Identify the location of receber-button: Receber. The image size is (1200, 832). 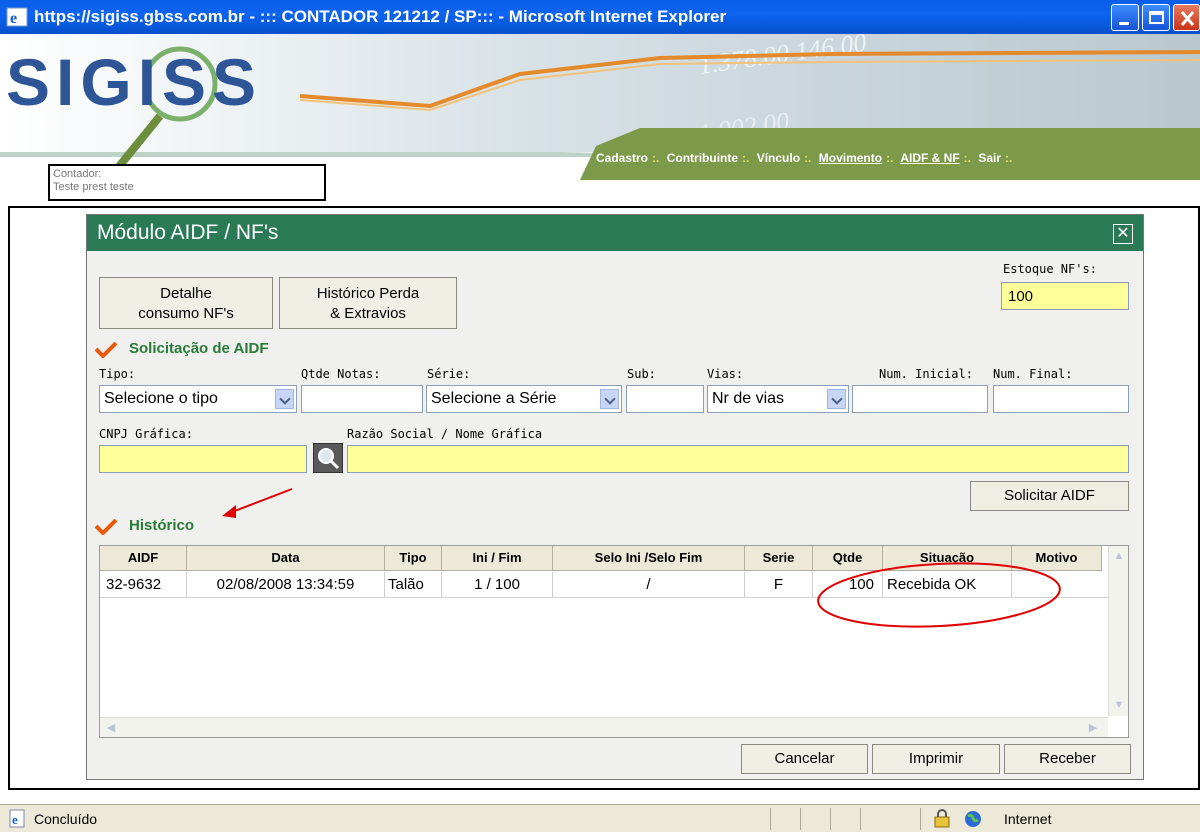
(1067, 759).